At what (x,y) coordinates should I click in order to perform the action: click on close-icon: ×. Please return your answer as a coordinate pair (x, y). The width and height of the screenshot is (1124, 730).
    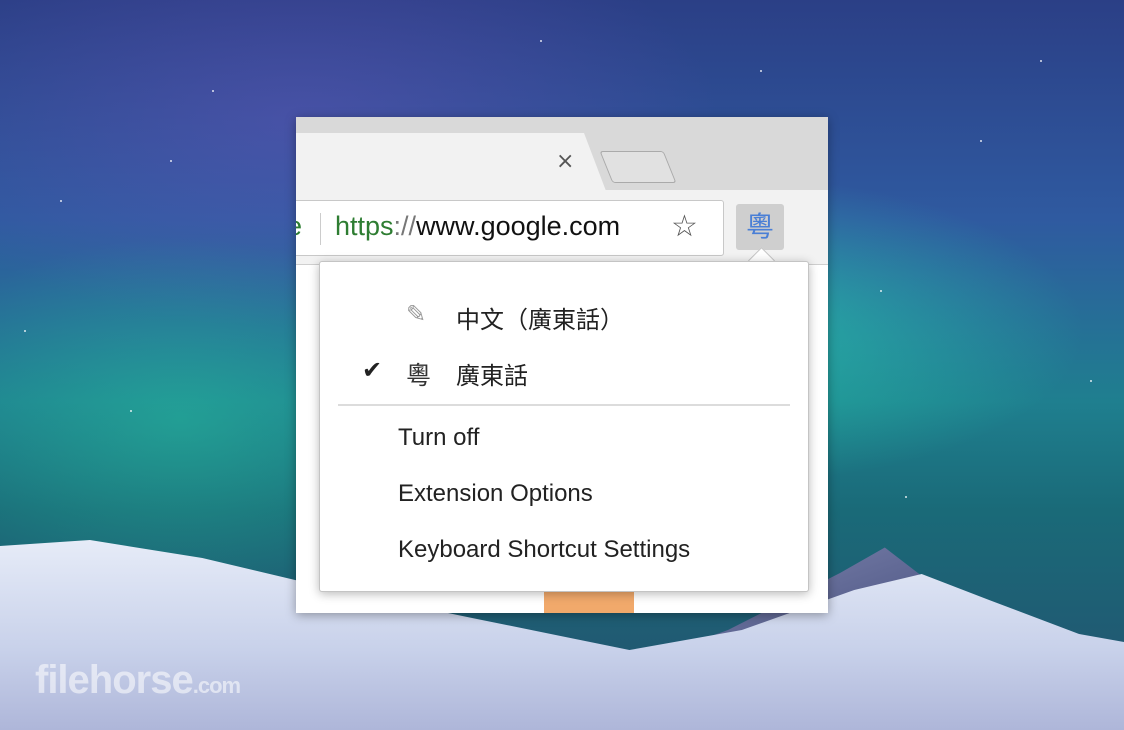
    Looking at the image, I should click on (565, 161).